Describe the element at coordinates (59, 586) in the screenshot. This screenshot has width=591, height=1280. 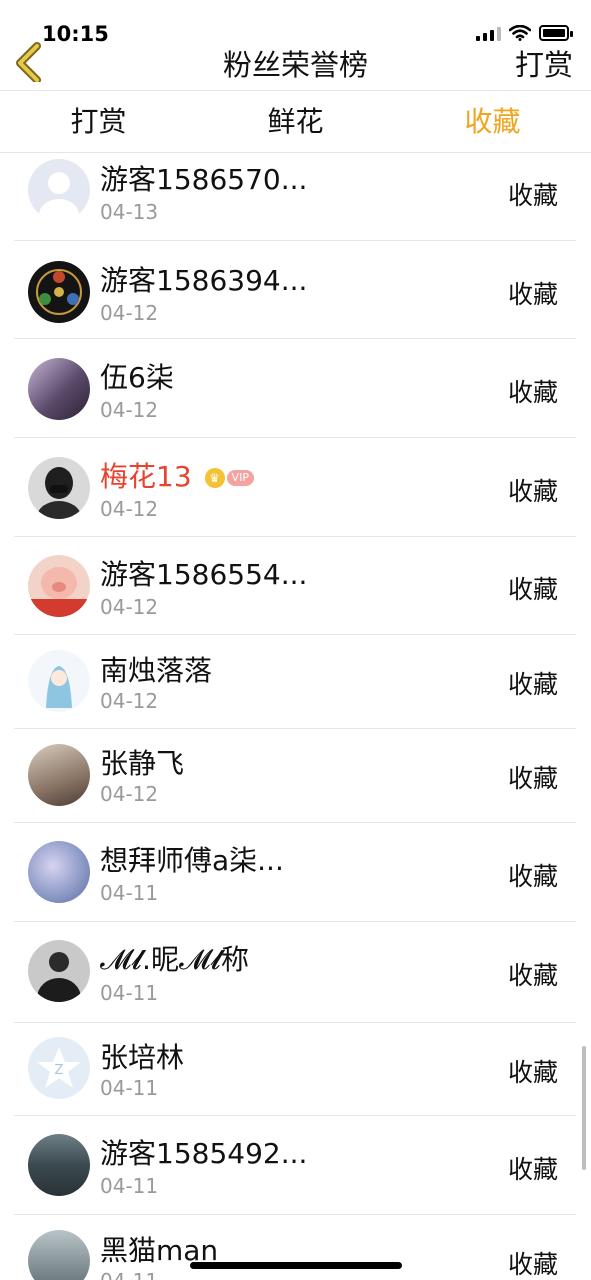
I see `pig-avatar` at that location.